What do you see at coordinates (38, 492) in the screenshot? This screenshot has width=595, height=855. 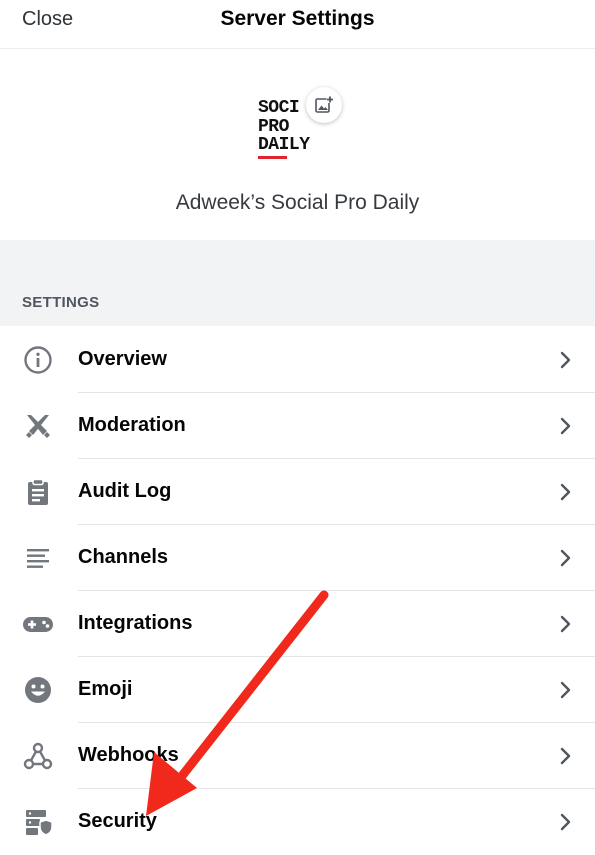 I see `clipboard-icon` at bounding box center [38, 492].